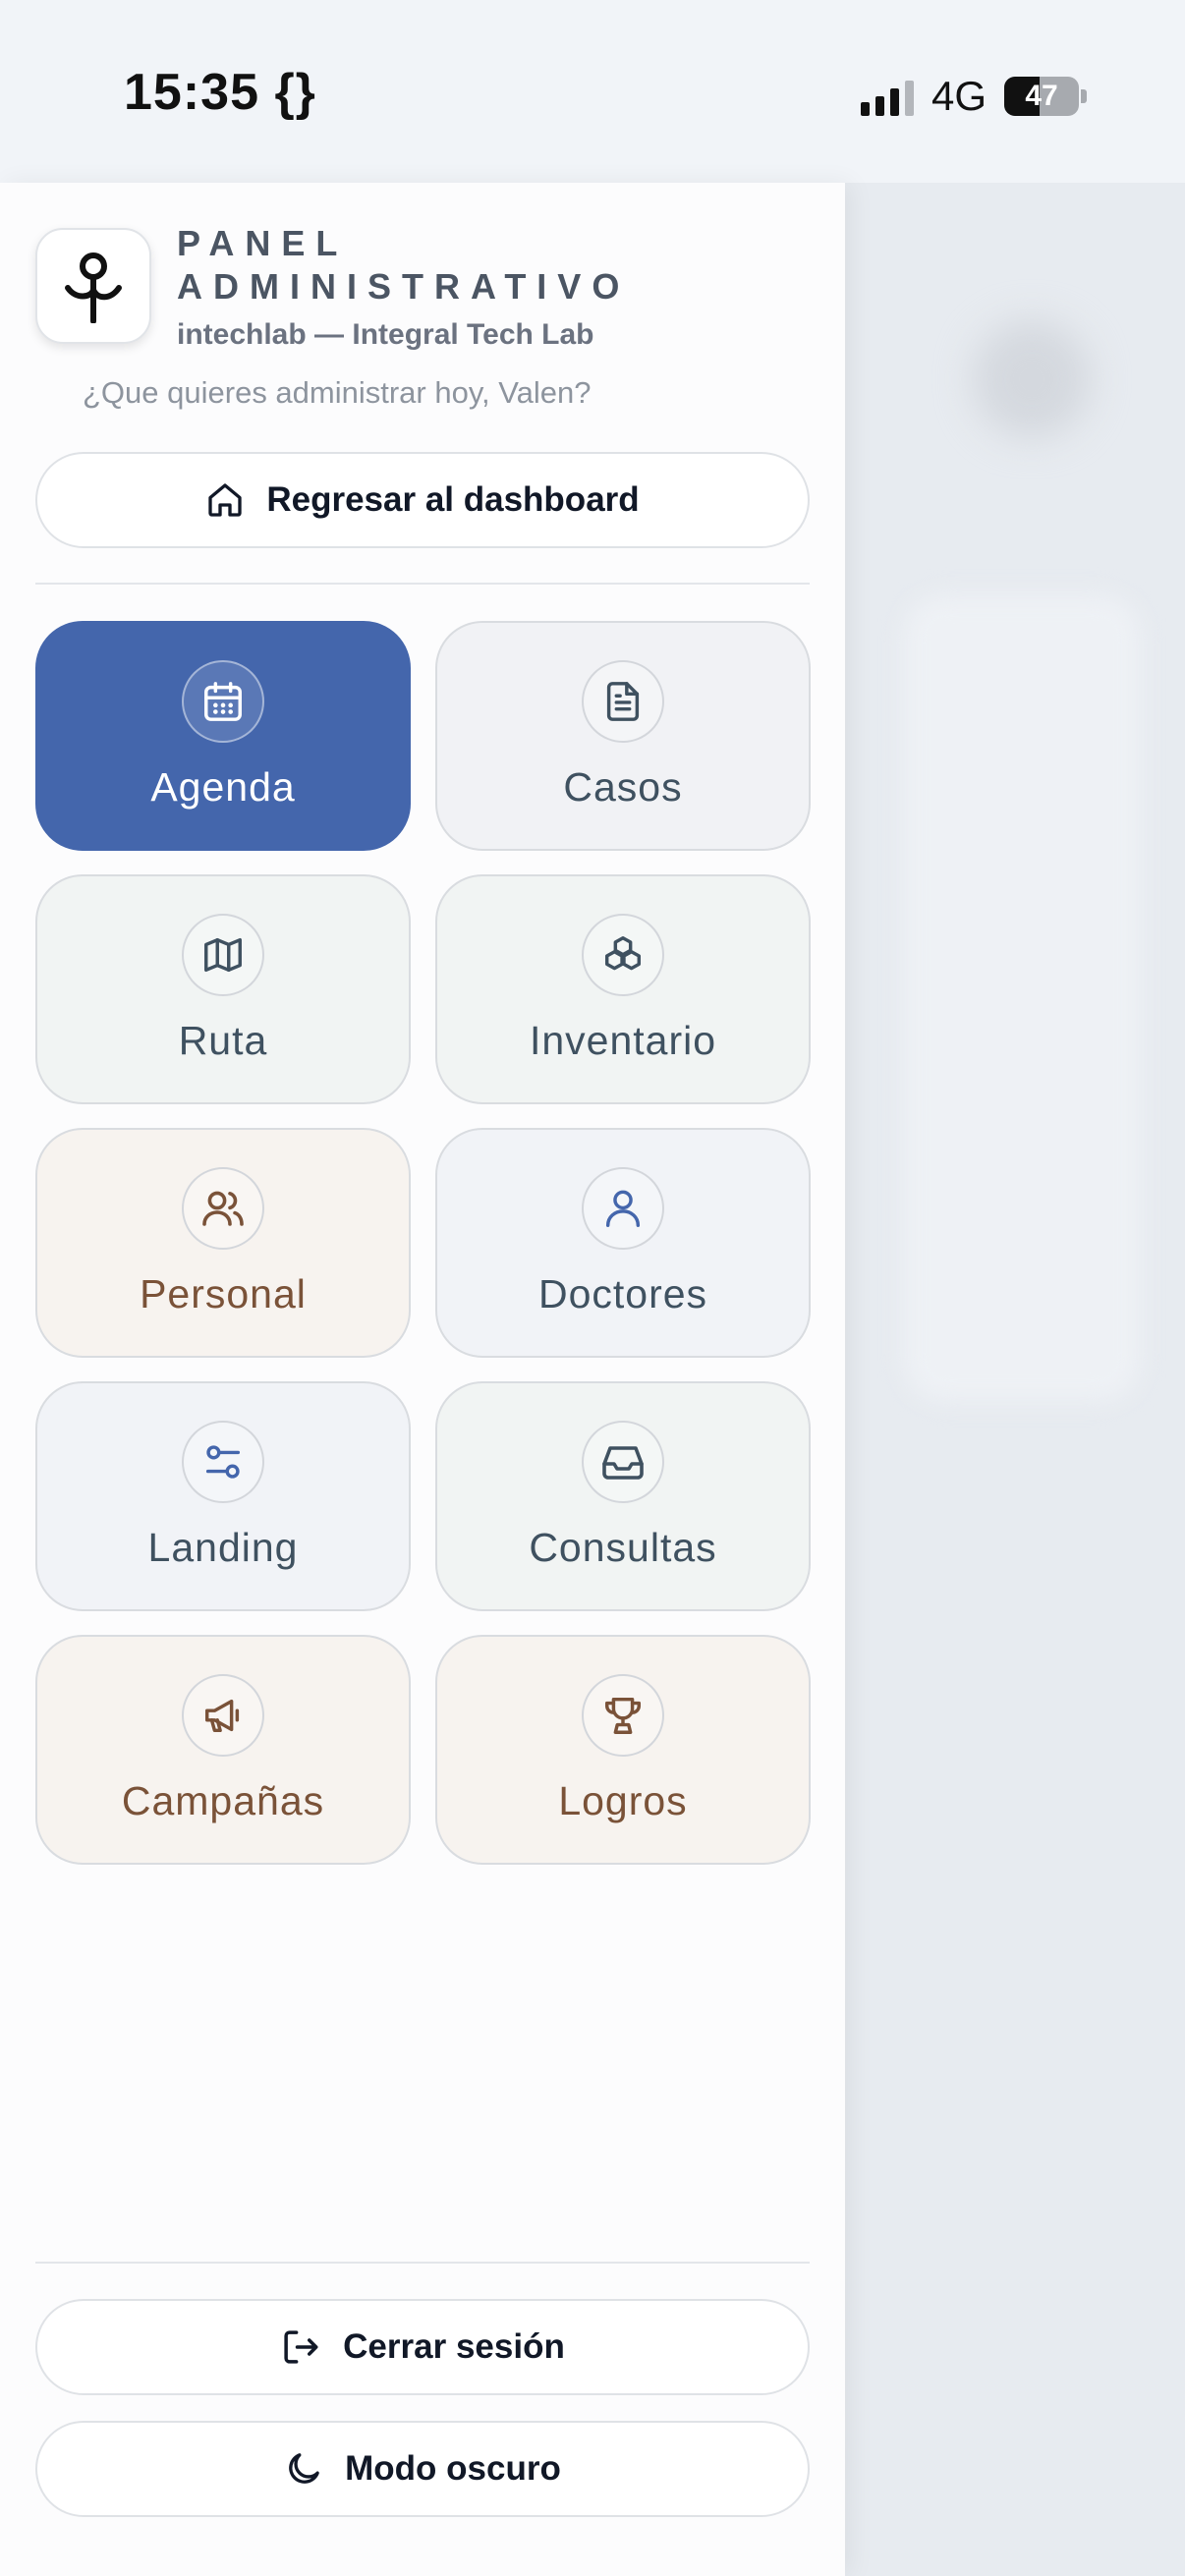 The height and width of the screenshot is (2576, 1185). Describe the element at coordinates (224, 1293) in the screenshot. I see `tile-label-personal: Personal` at that location.